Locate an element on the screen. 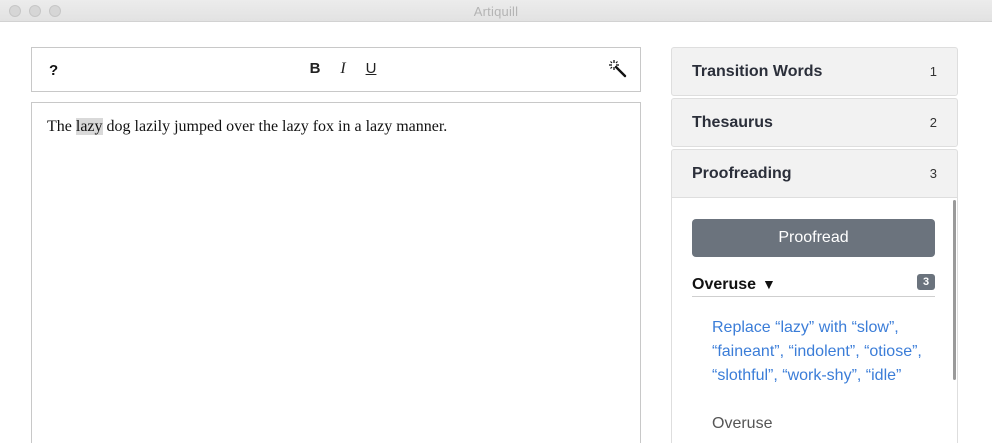 The image size is (992, 443). editor-toolbar: ? B I U is located at coordinates (336, 69).